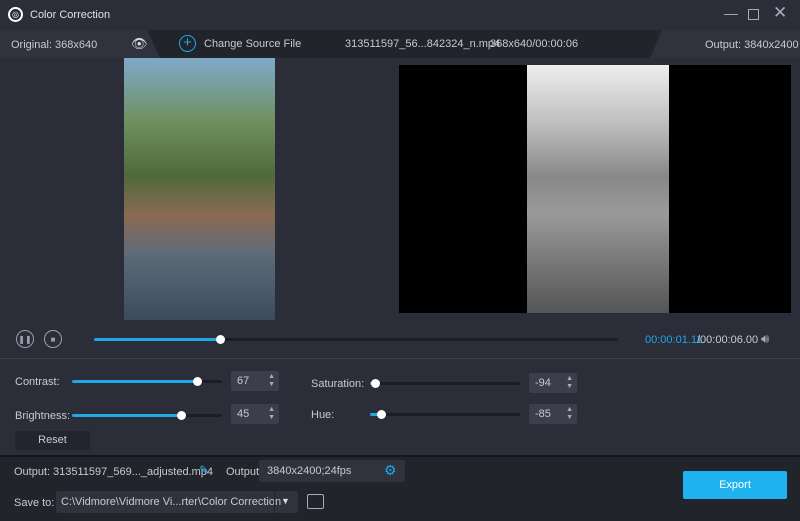  What do you see at coordinates (220, 339) in the screenshot?
I see `progress-thumb` at bounding box center [220, 339].